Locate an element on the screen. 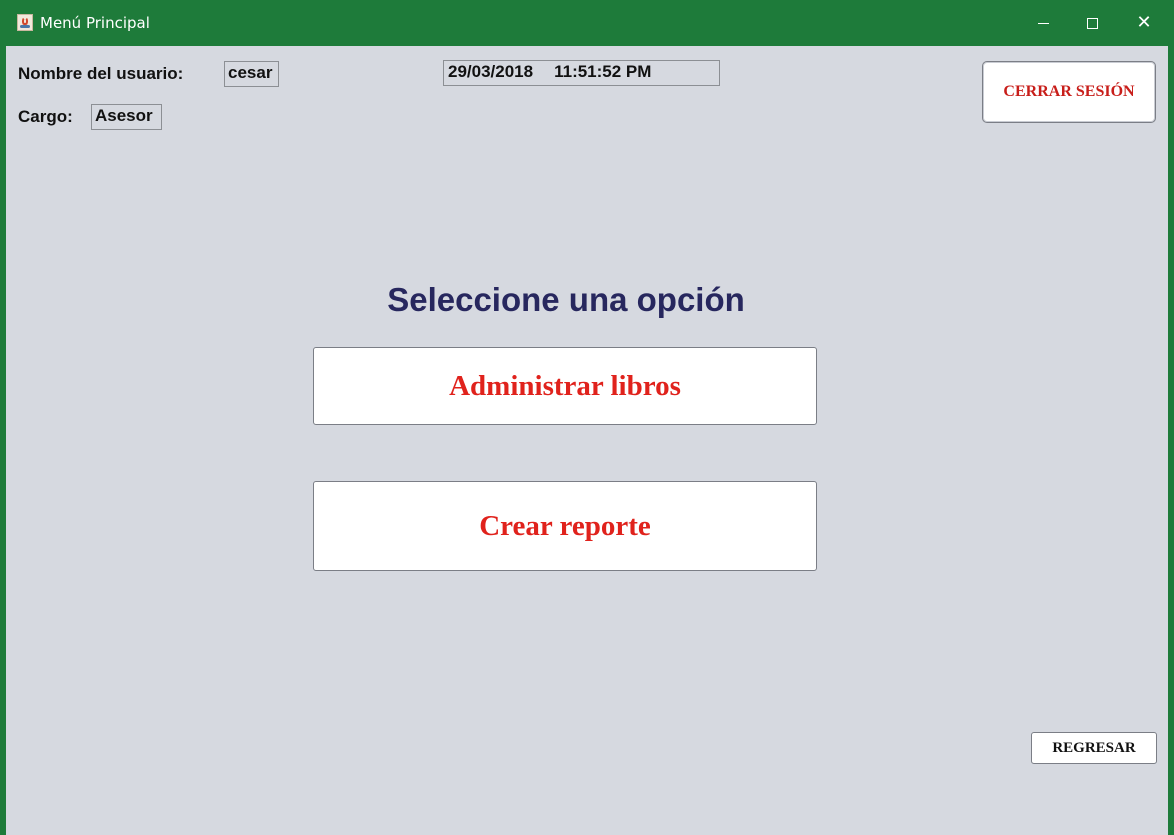 The image size is (1174, 835). time-value: 11:51:52 PM is located at coordinates (603, 71).